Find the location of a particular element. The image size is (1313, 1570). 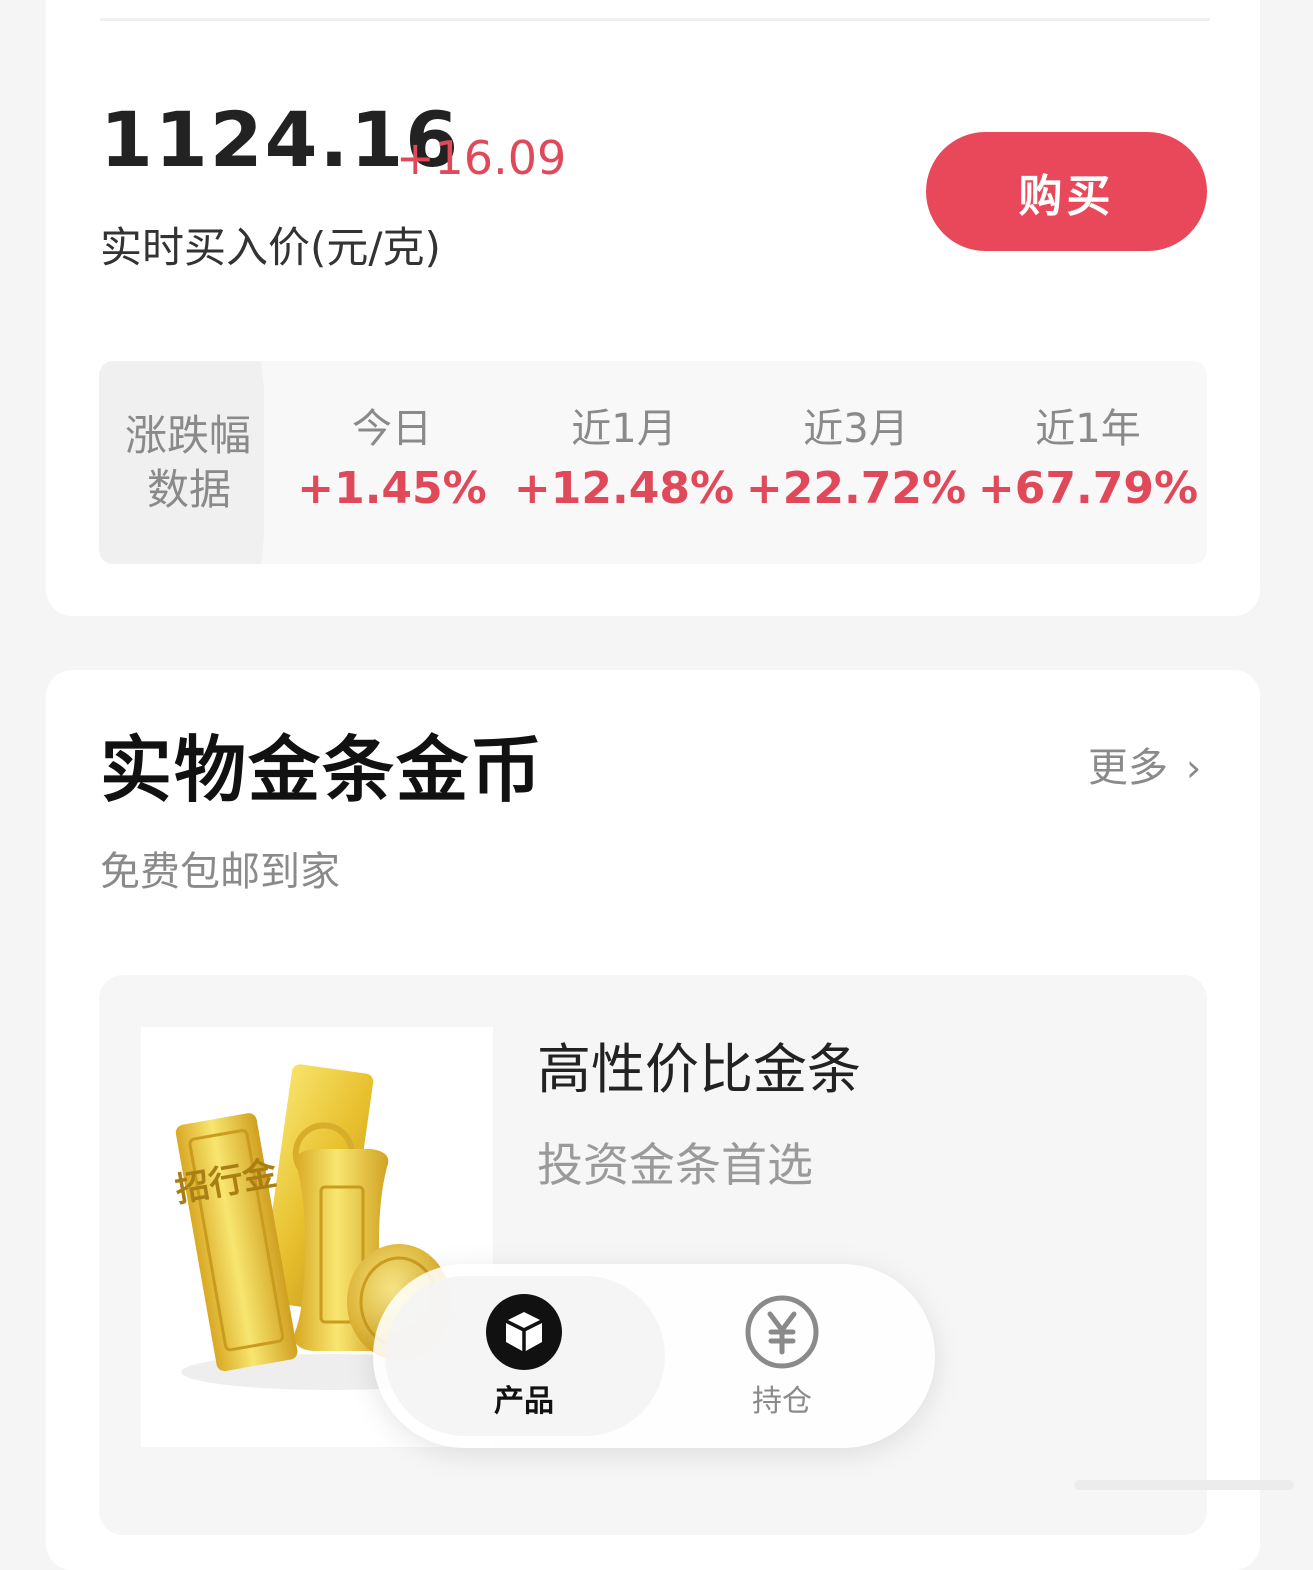

stat-value: +1.45% is located at coordinates (392, 488).